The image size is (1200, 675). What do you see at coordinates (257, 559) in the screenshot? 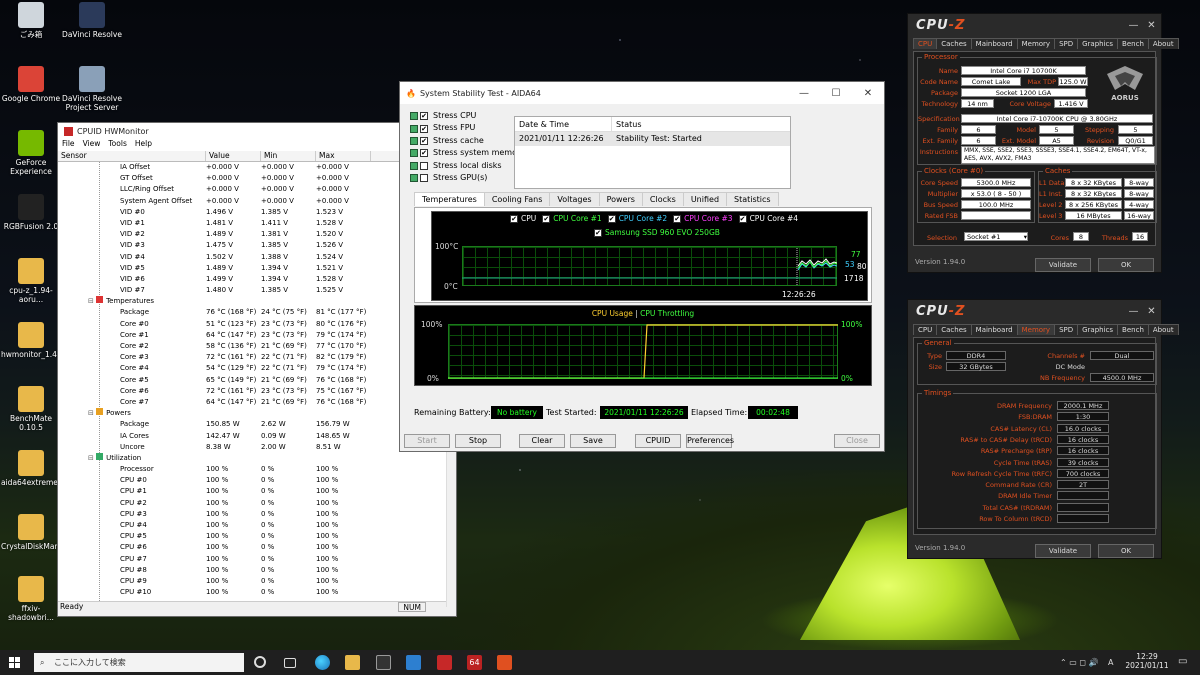
I see `sensor-row: CPU #7 100 % 0 % 100 %` at bounding box center [257, 559].